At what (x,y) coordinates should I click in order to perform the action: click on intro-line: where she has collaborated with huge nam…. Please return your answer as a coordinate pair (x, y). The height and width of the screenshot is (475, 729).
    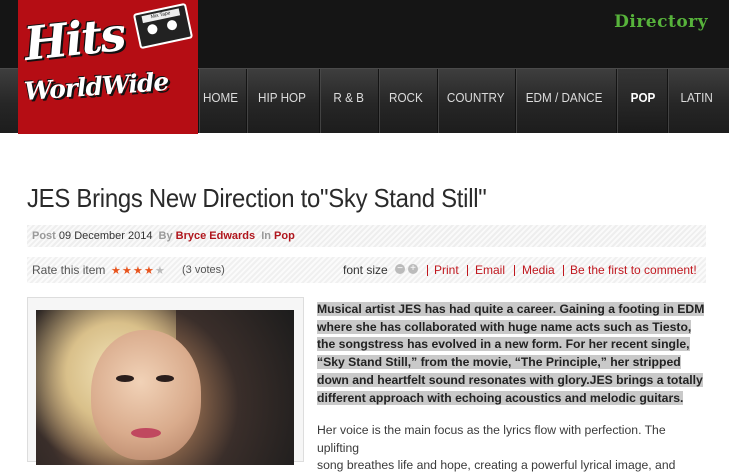
    Looking at the image, I should click on (504, 326).